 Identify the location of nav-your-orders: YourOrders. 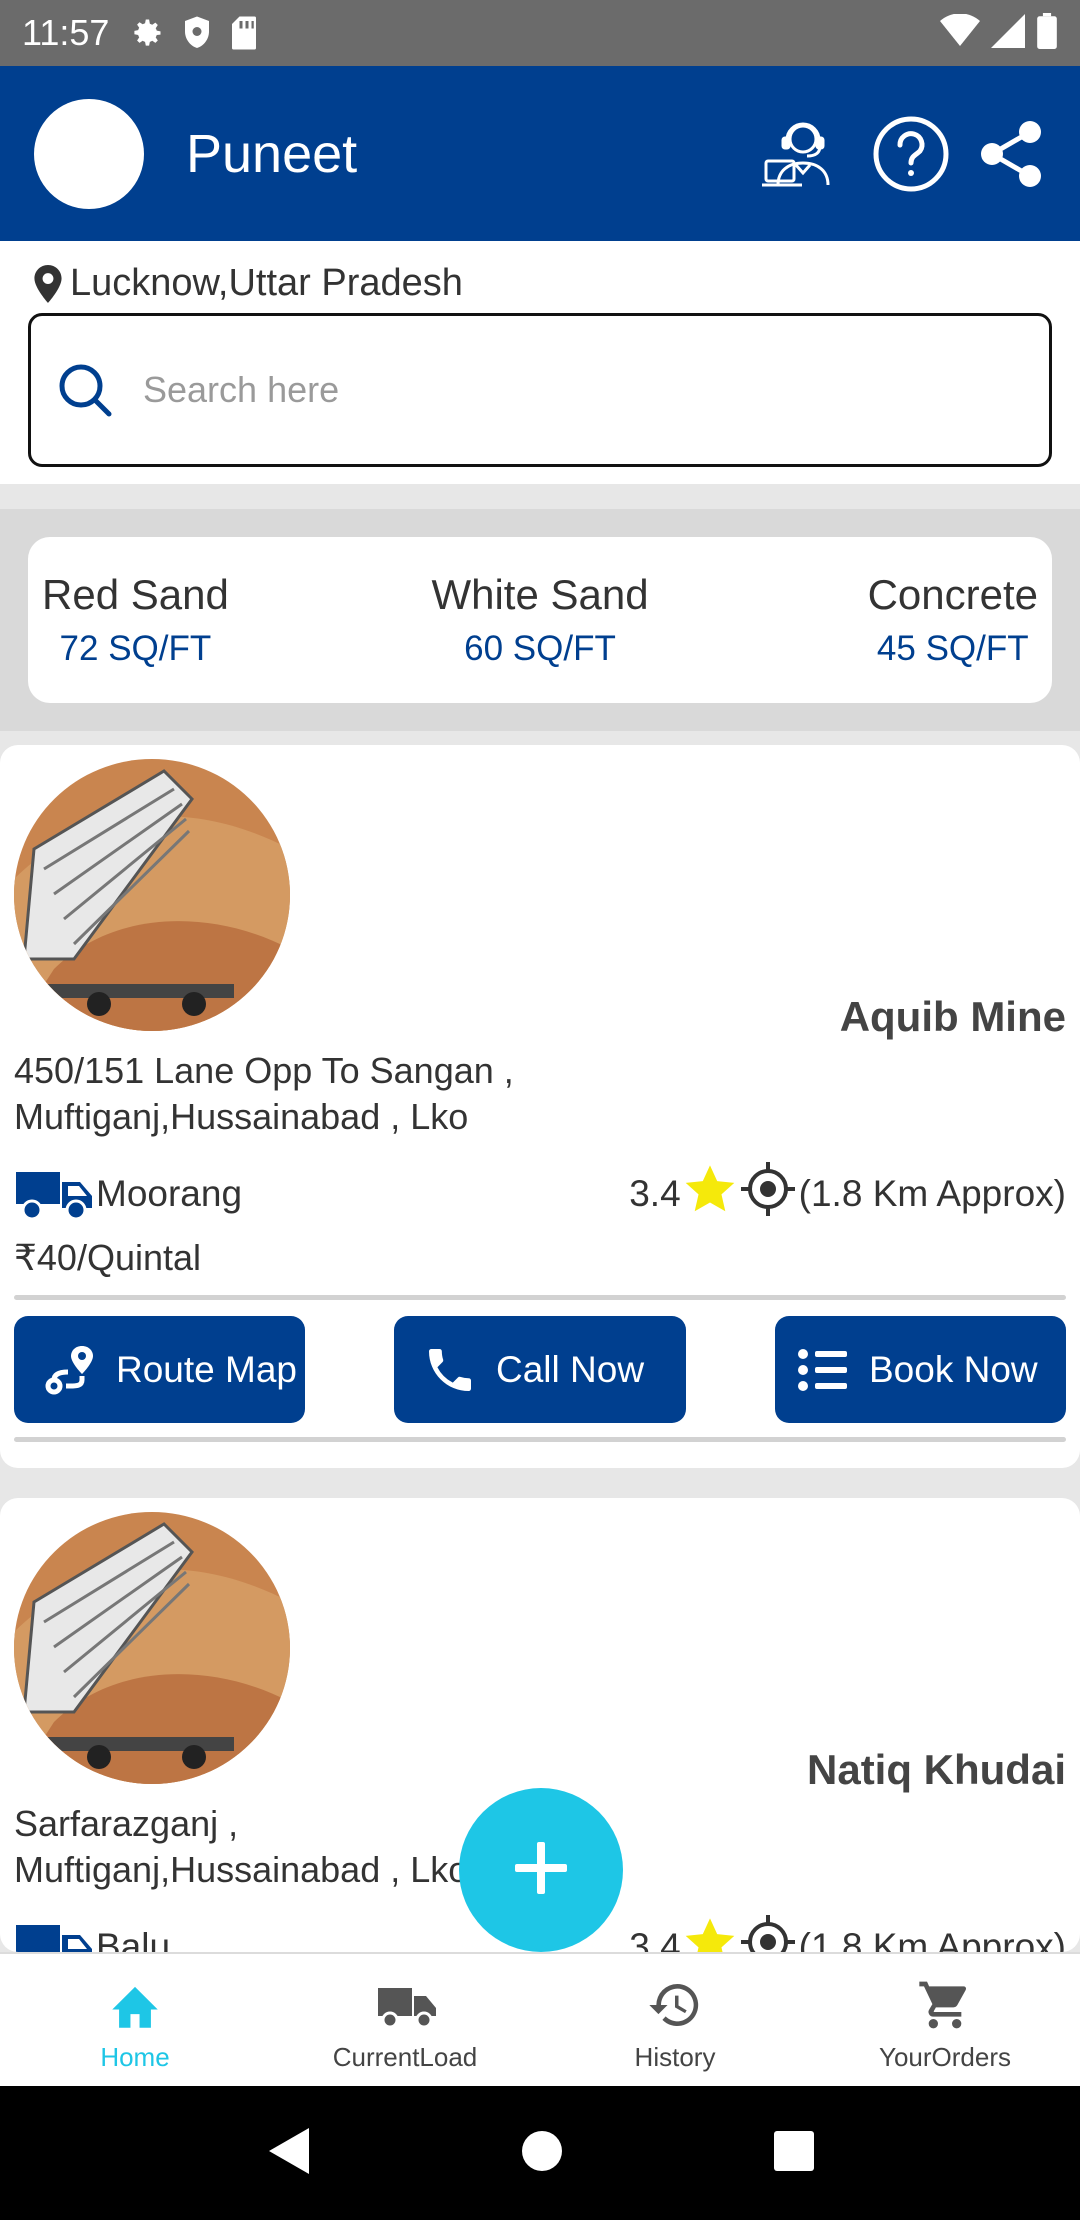
(945, 2020).